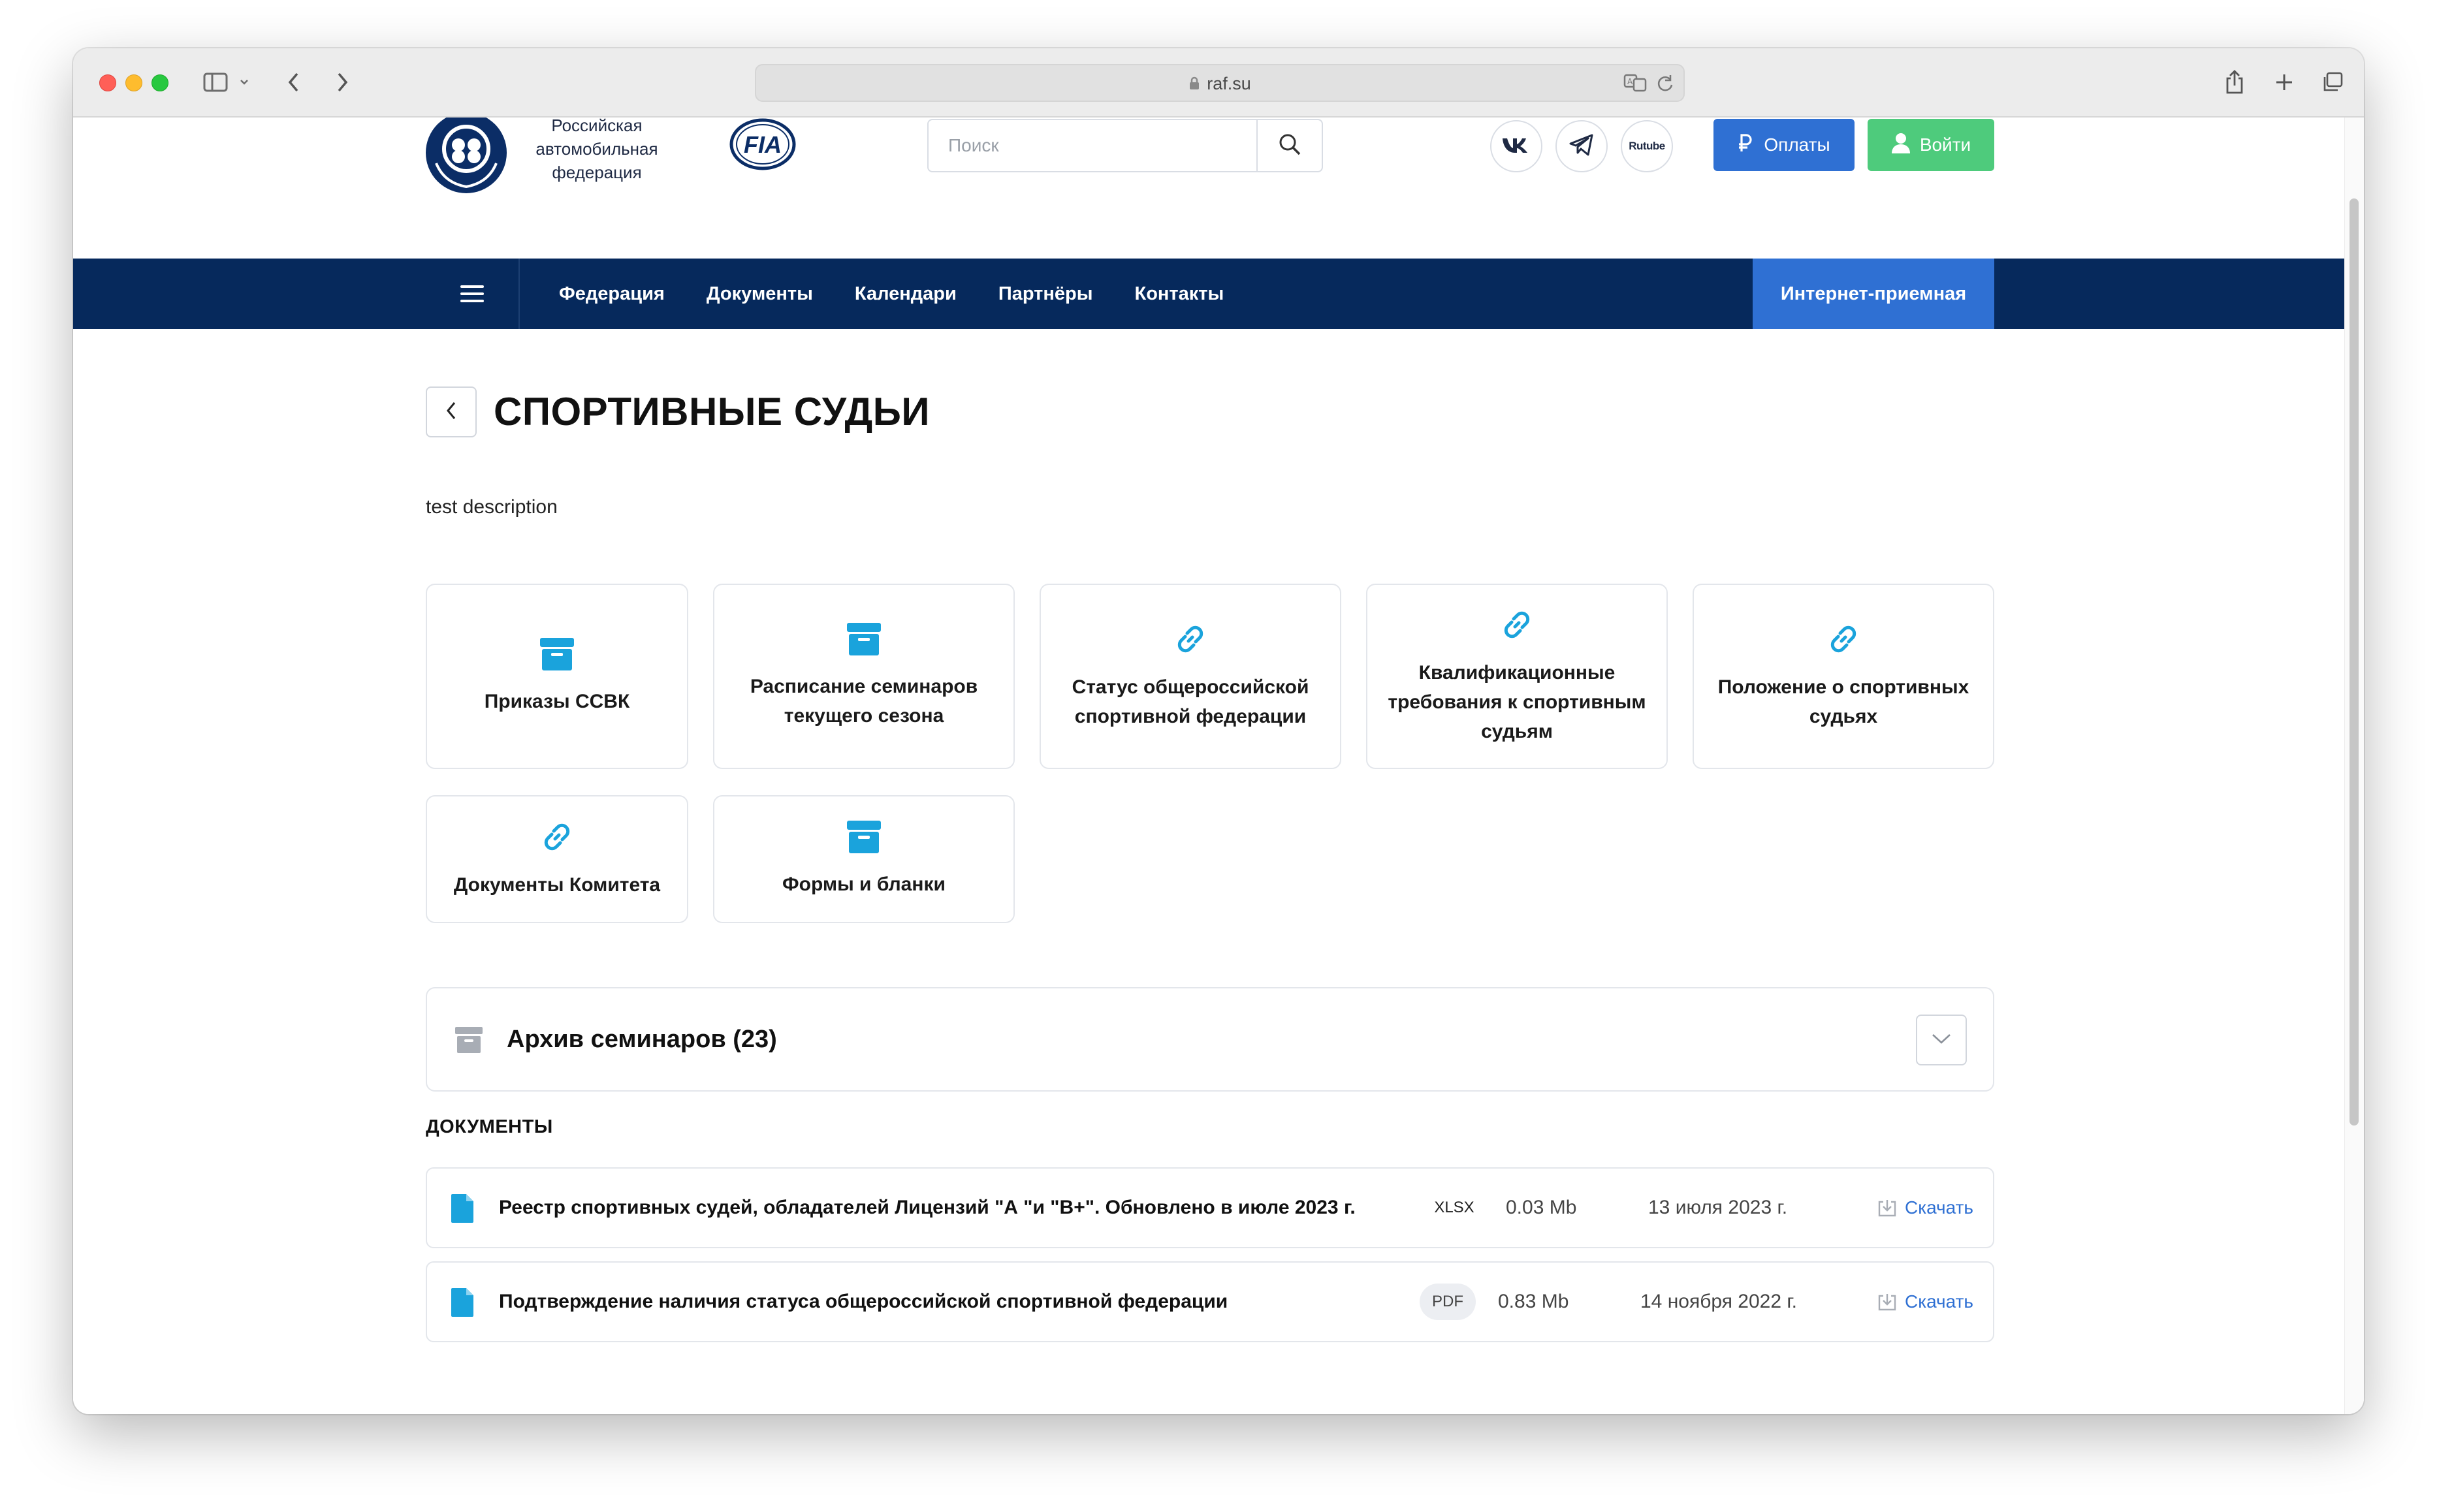 The height and width of the screenshot is (1512, 2437). I want to click on nav-item-documents: Документы, so click(760, 294).